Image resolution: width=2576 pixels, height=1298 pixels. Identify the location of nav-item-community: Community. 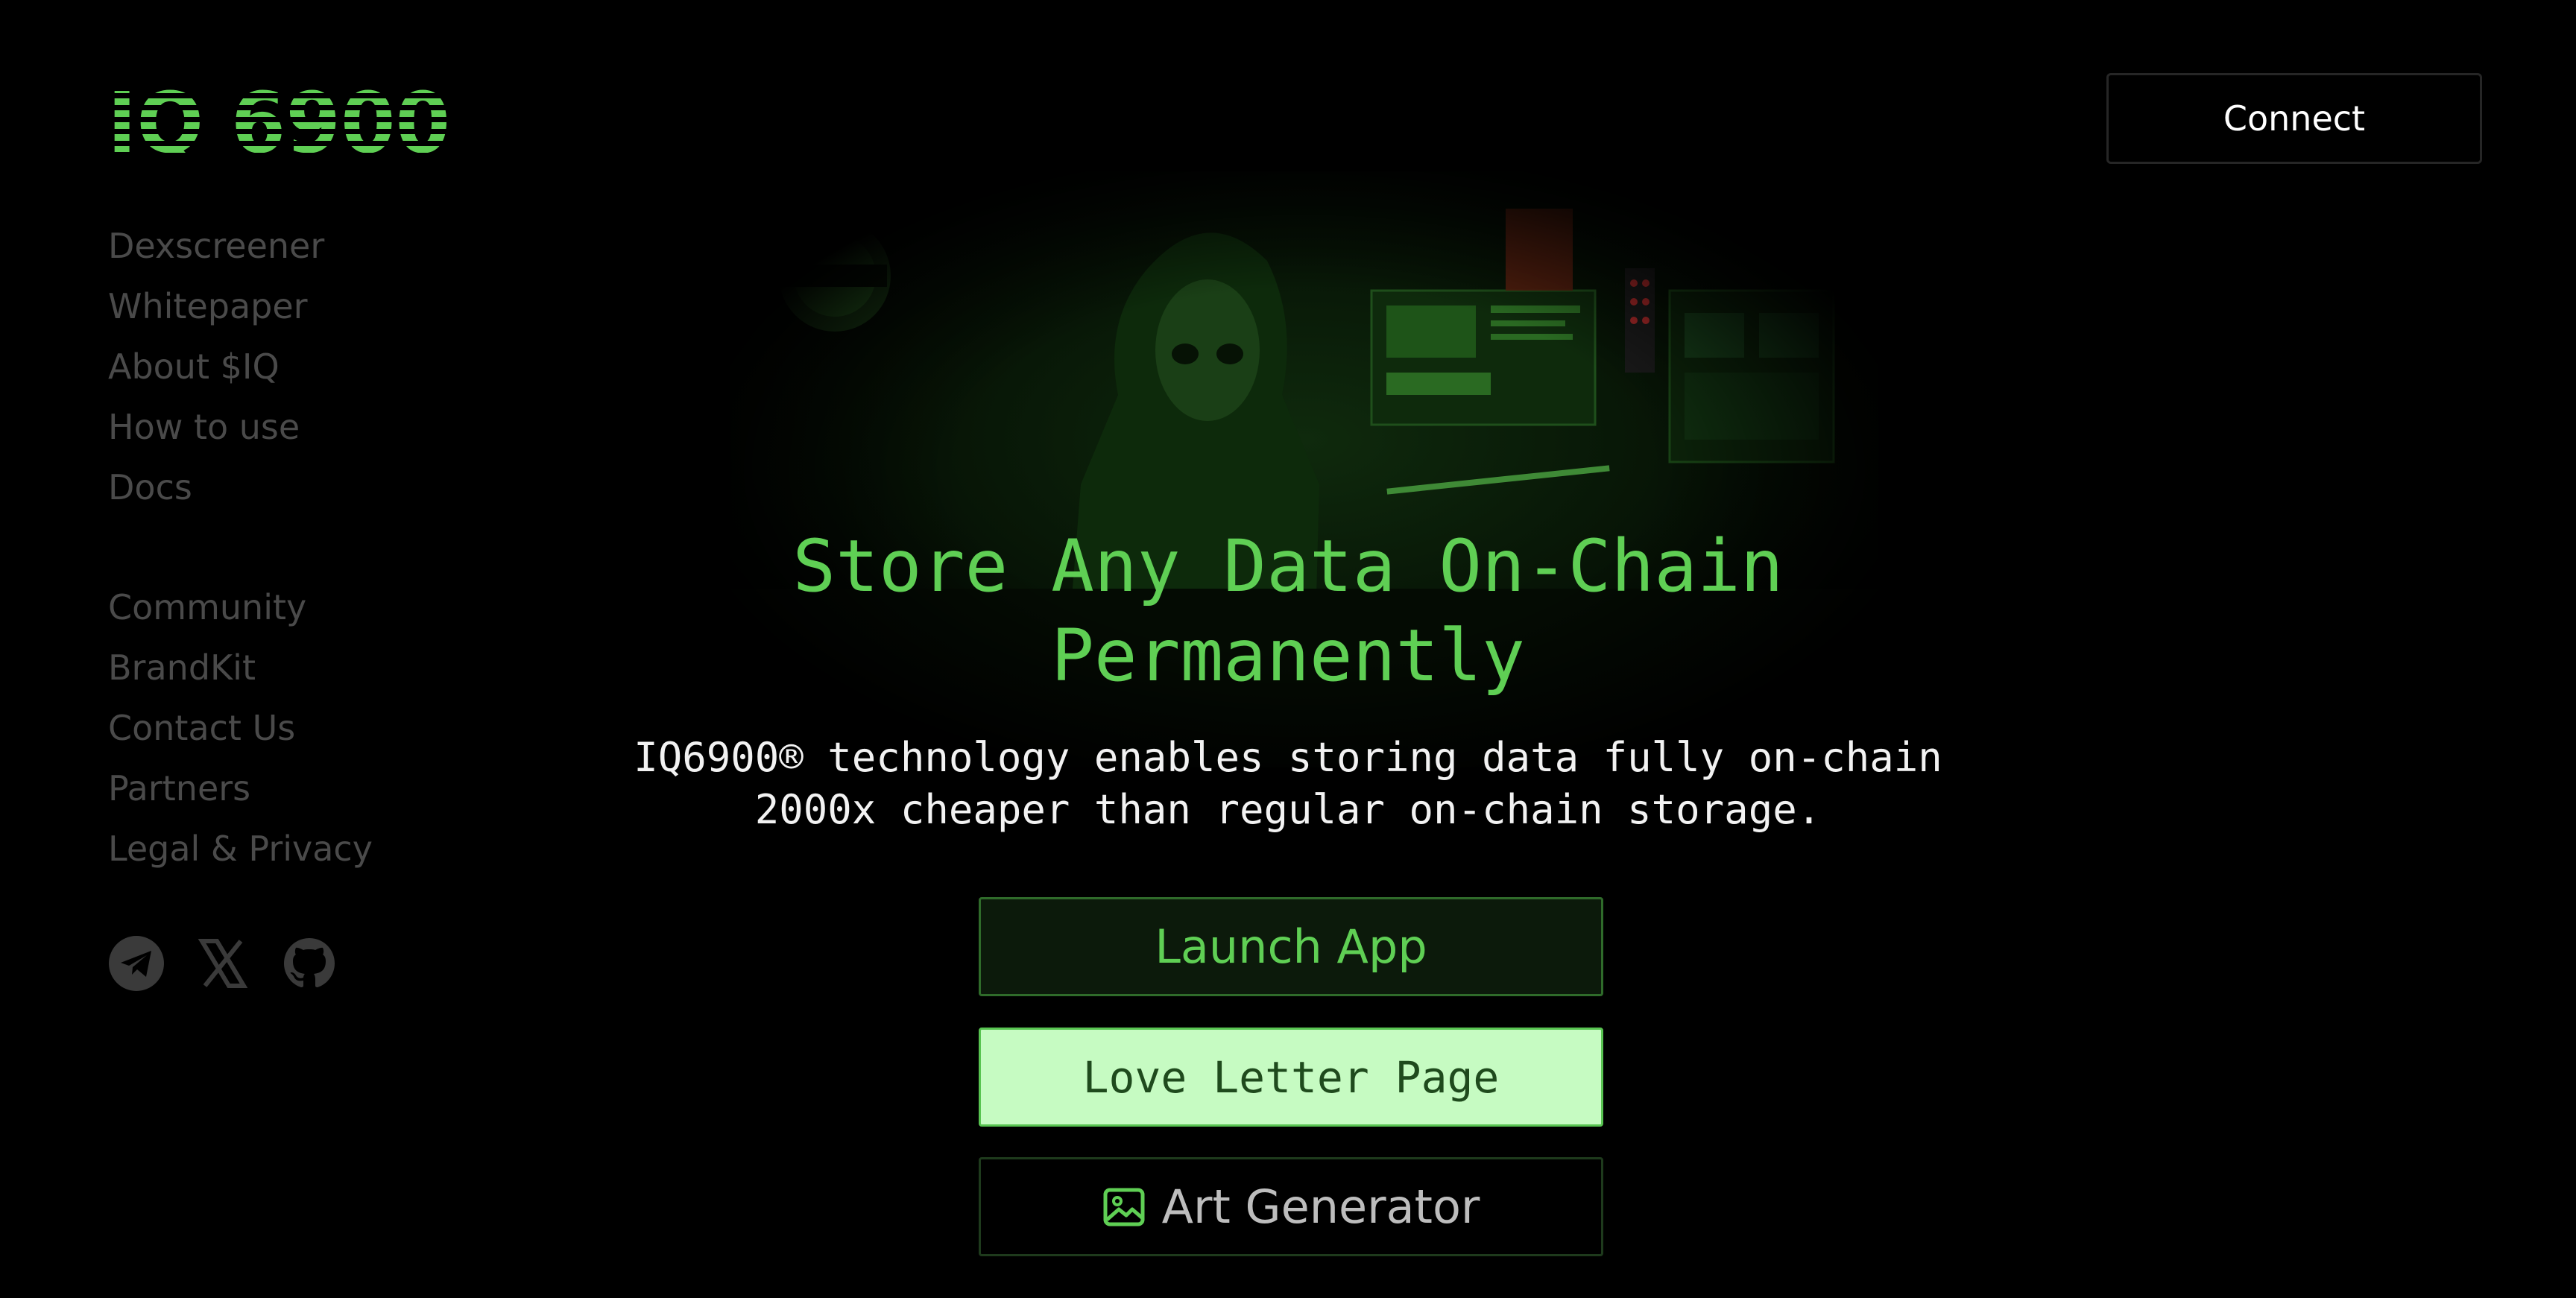
(241, 607).